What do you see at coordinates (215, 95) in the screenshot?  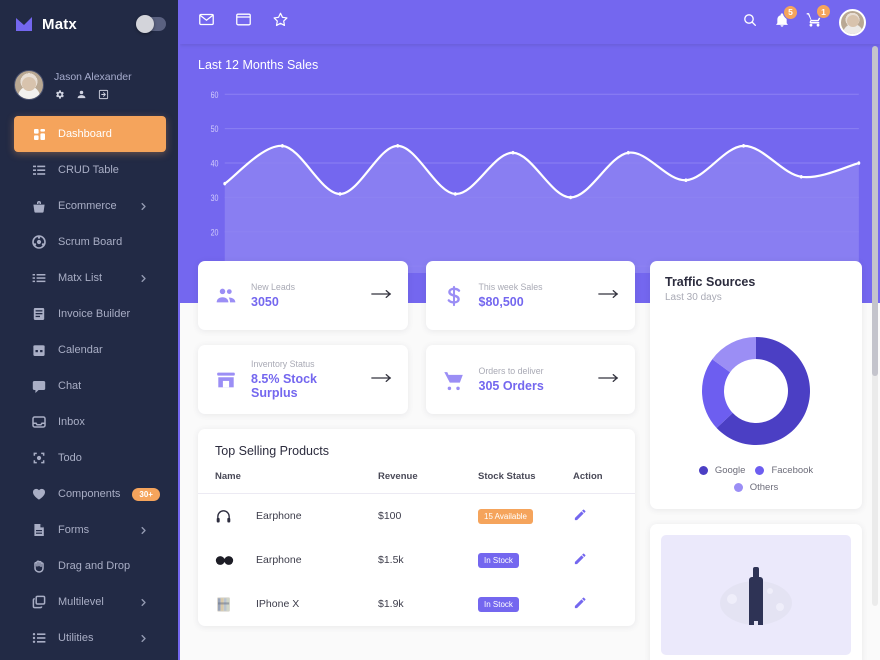 I see `svg-text: 60` at bounding box center [215, 95].